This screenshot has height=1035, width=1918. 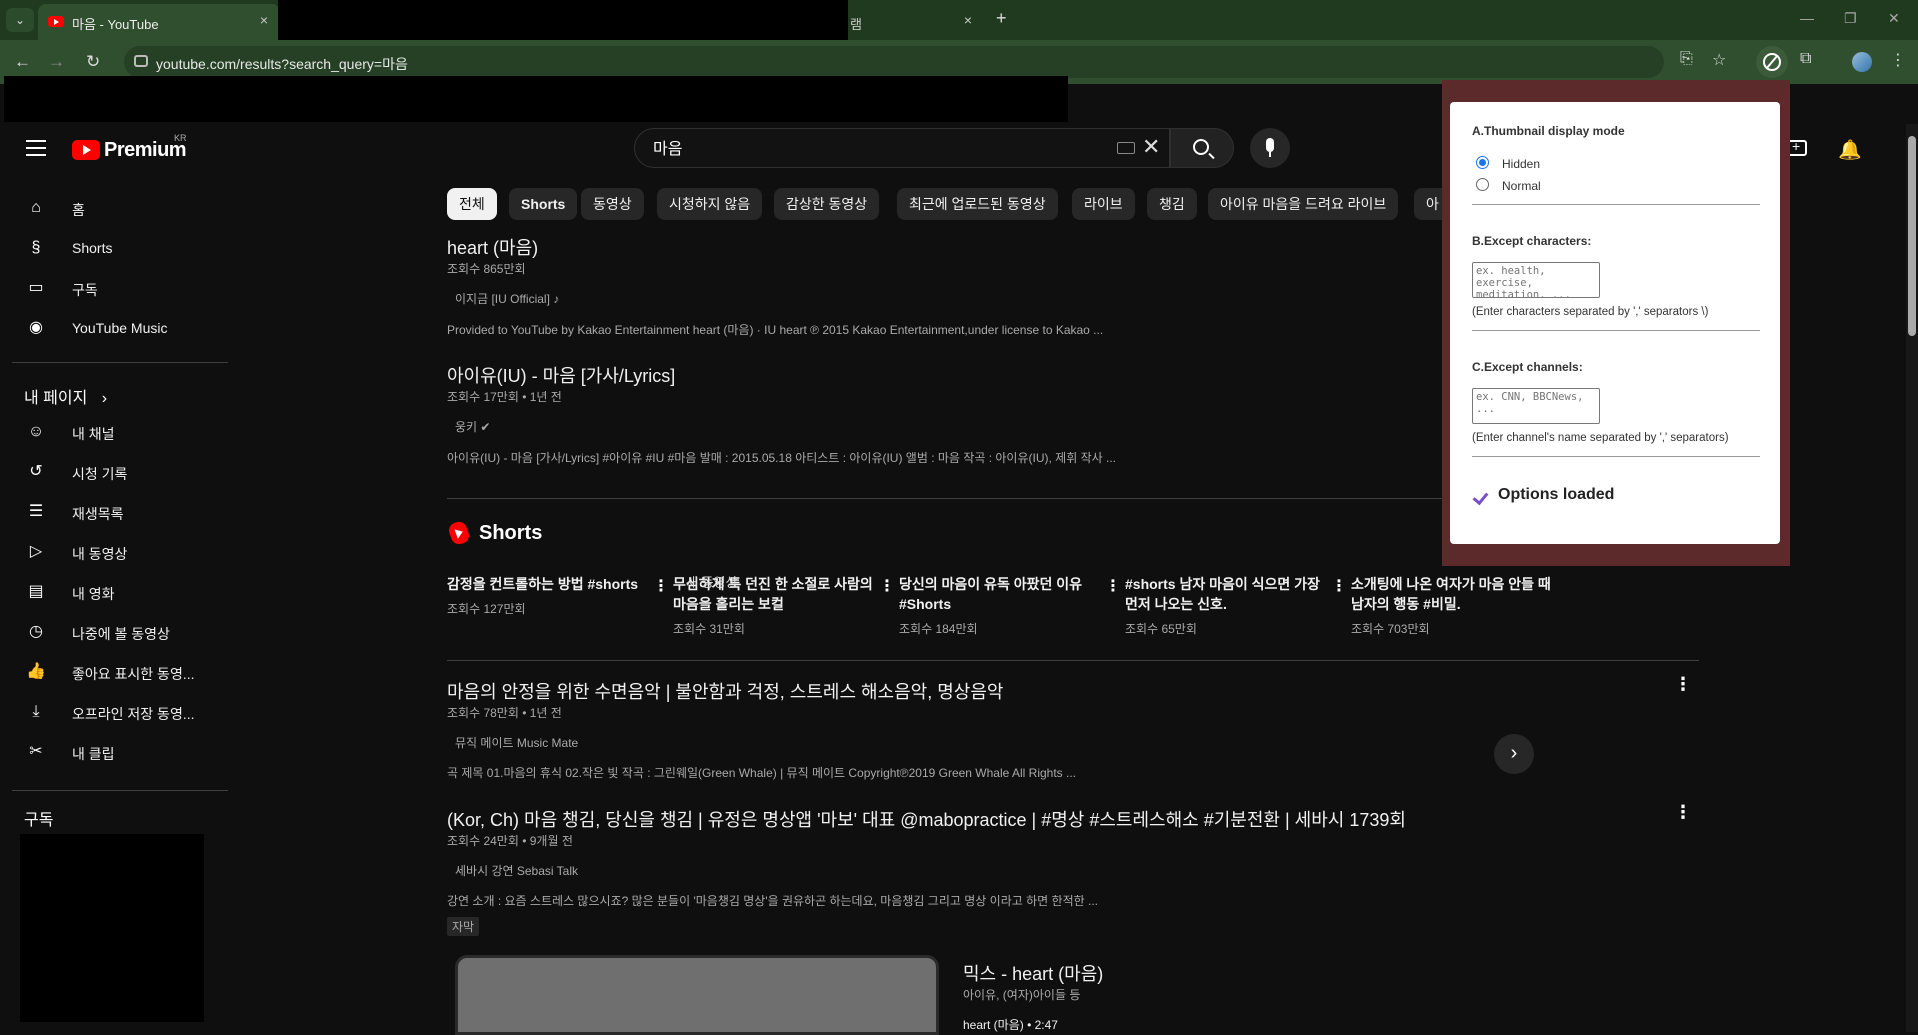 I want to click on filter-chip: 전체, so click(x=472, y=204).